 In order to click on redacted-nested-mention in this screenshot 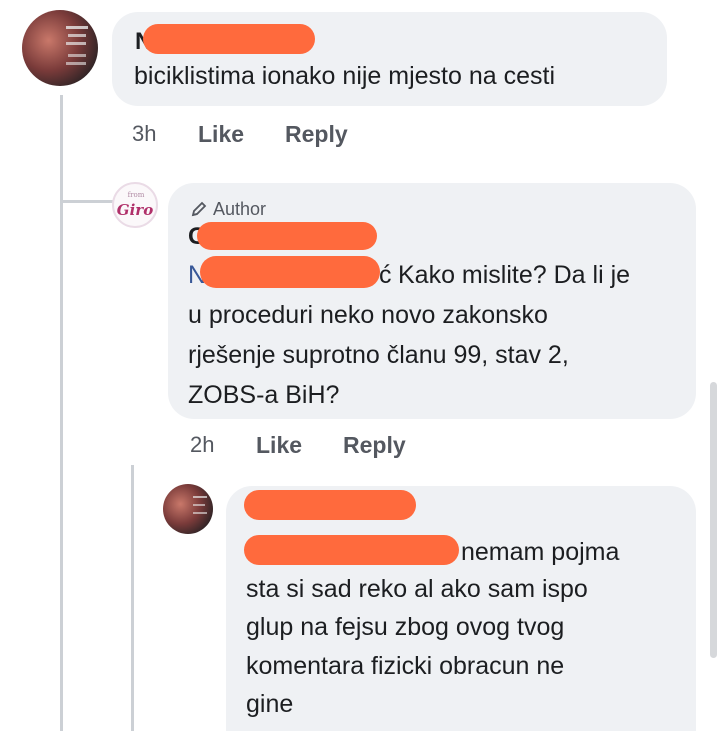, I will do `click(351, 550)`.